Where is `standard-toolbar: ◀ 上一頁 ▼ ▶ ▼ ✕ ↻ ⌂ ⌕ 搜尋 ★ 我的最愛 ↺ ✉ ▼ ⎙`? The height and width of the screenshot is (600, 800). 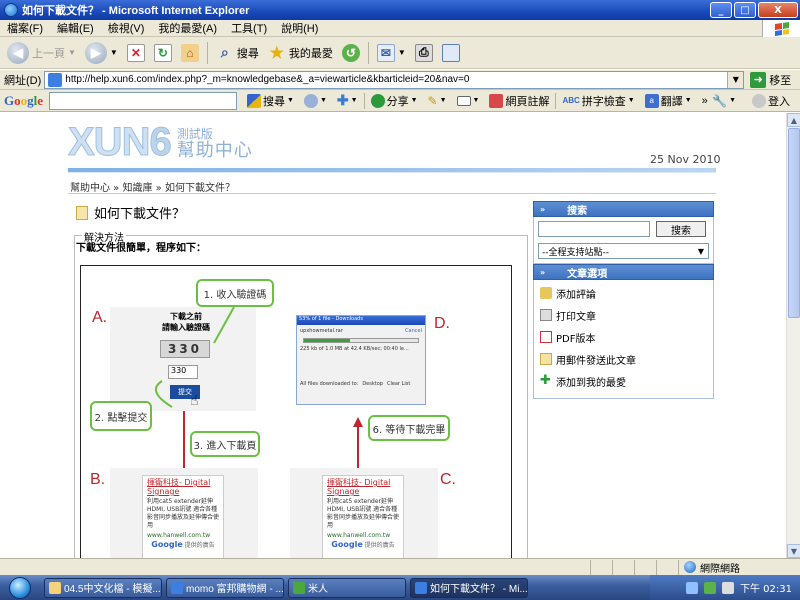 standard-toolbar: ◀ 上一頁 ▼ ▶ ▼ ✕ ↻ ⌂ ⌕ 搜尋 ★ 我的最愛 ↺ ✉ ▼ ⎙ is located at coordinates (400, 53).